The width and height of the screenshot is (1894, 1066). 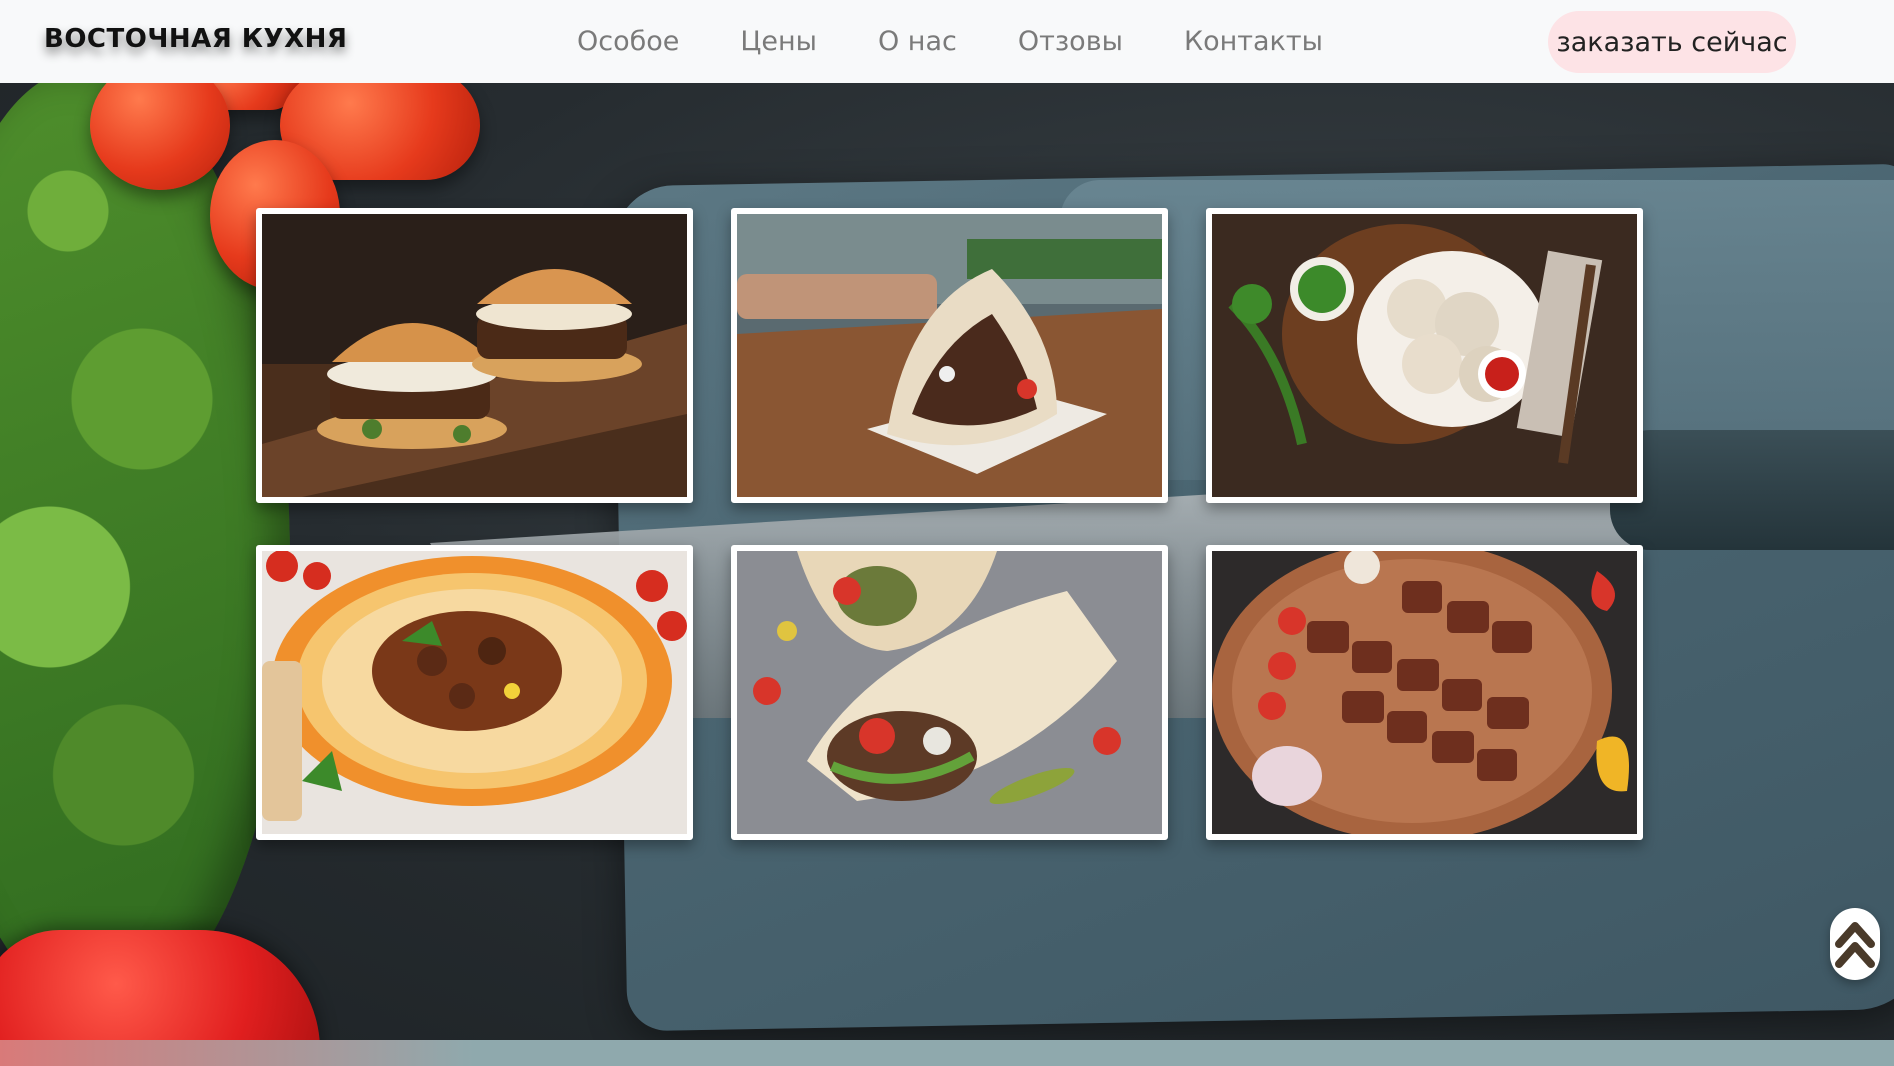 I want to click on khinkali-icon, so click(x=1424, y=355).